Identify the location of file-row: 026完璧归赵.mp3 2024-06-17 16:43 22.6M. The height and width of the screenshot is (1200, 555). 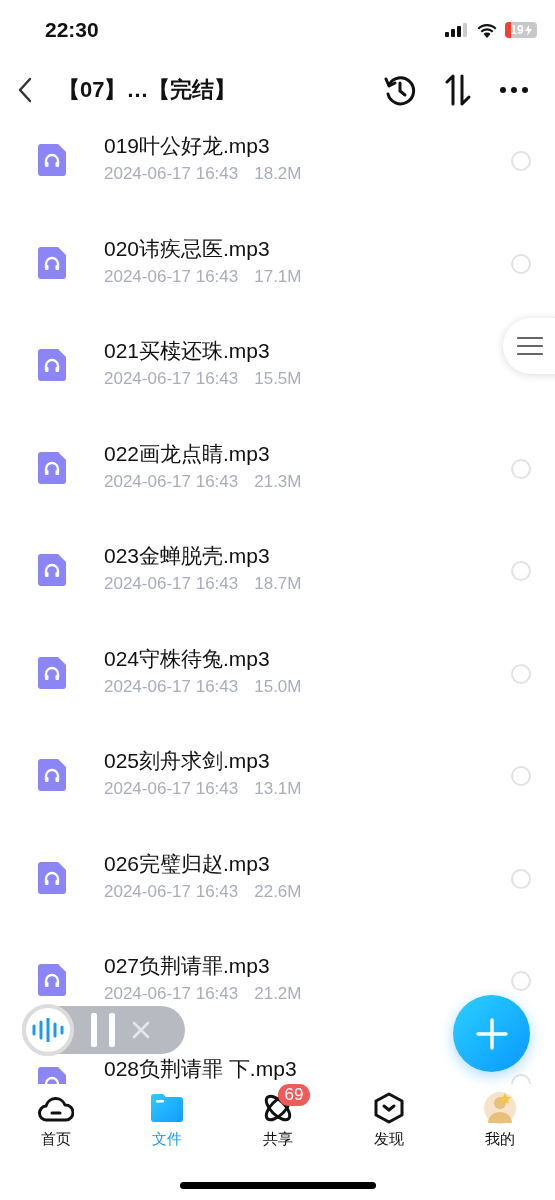
(277, 888).